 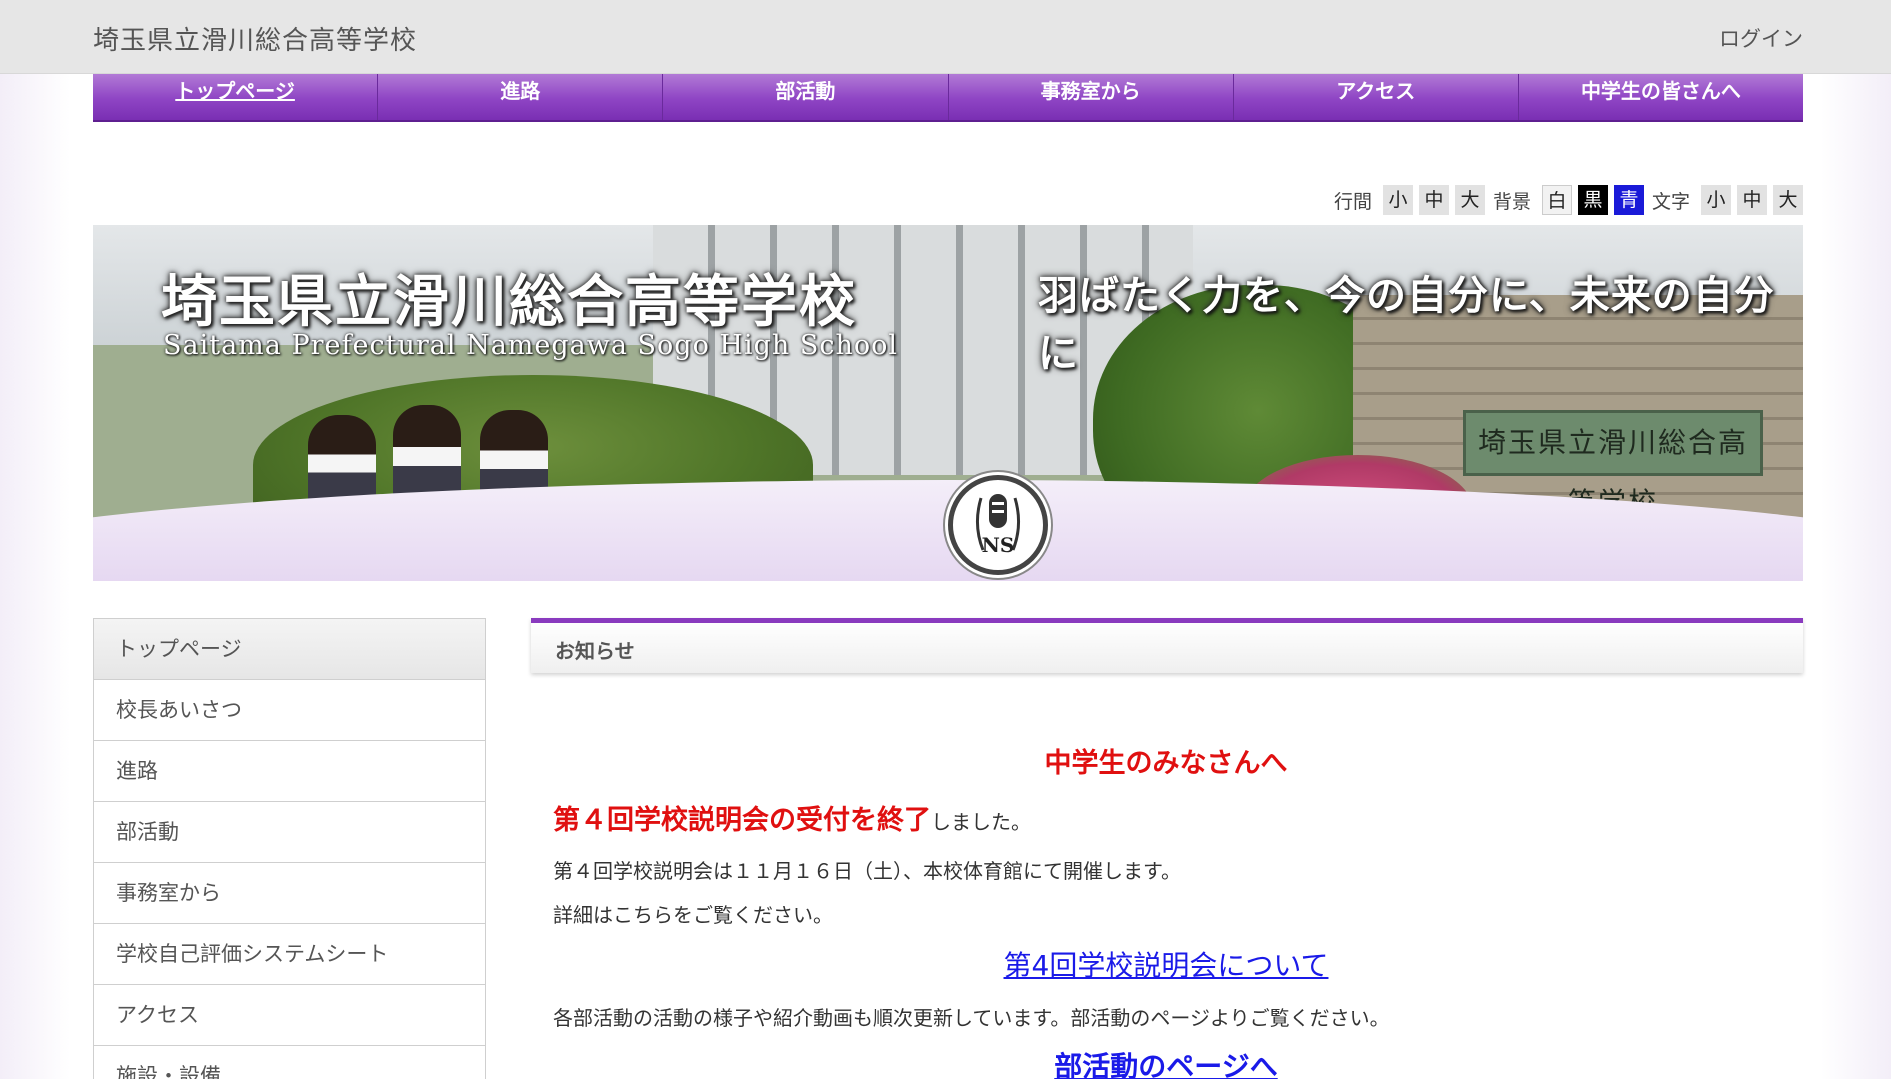 What do you see at coordinates (1613, 464) in the screenshot?
I see `banner-school-plaque: 埼玉県立滑川総合高等学校` at bounding box center [1613, 464].